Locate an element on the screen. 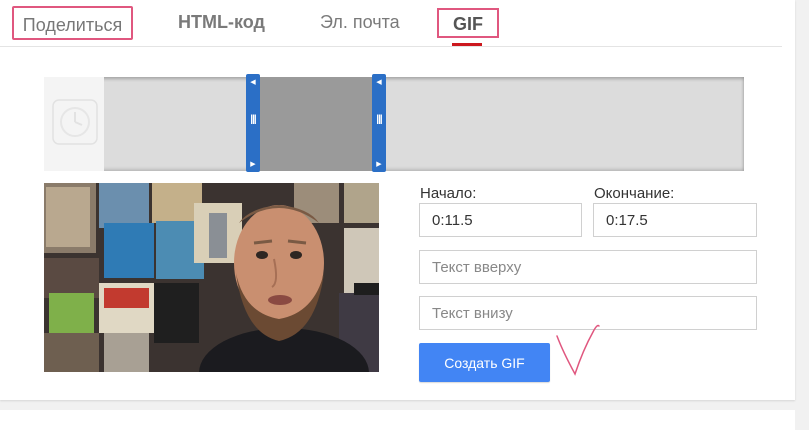  range-end-handle: ◀ ||| ▶ is located at coordinates (379, 123).